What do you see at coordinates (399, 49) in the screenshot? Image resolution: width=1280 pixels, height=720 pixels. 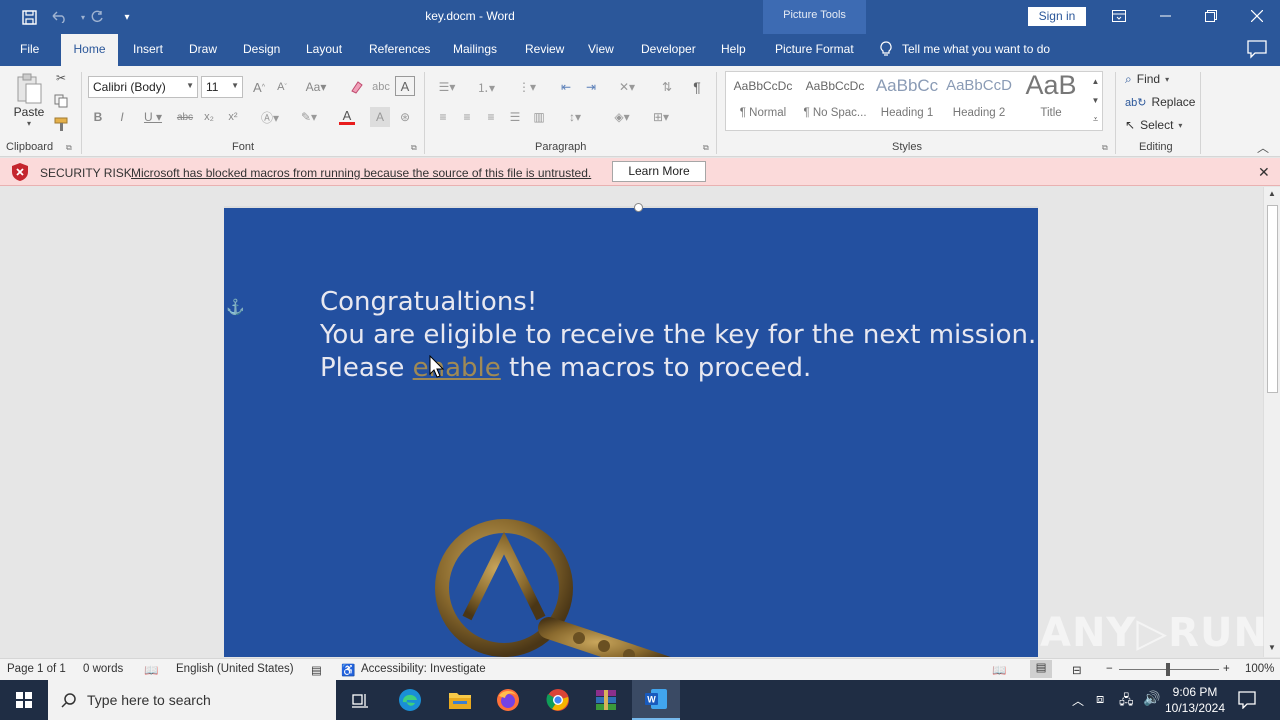 I see `tab-references: References` at bounding box center [399, 49].